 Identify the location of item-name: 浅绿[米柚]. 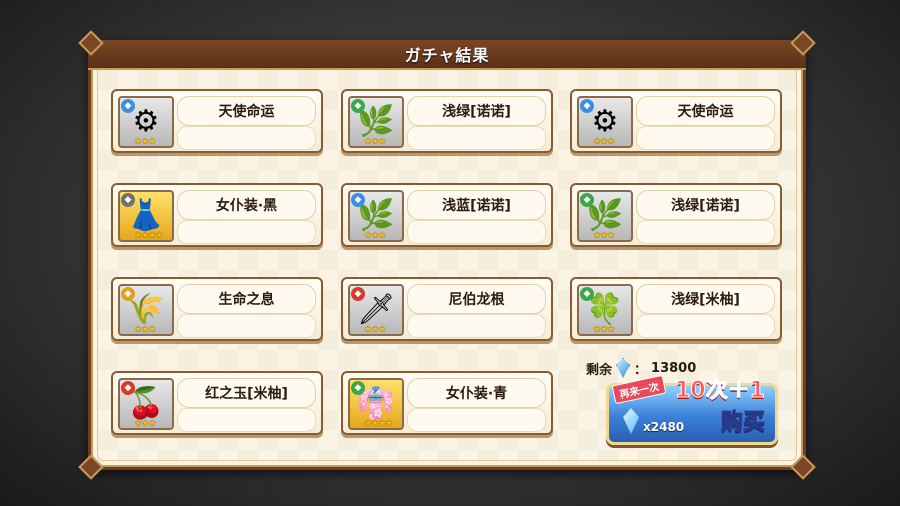
(705, 300).